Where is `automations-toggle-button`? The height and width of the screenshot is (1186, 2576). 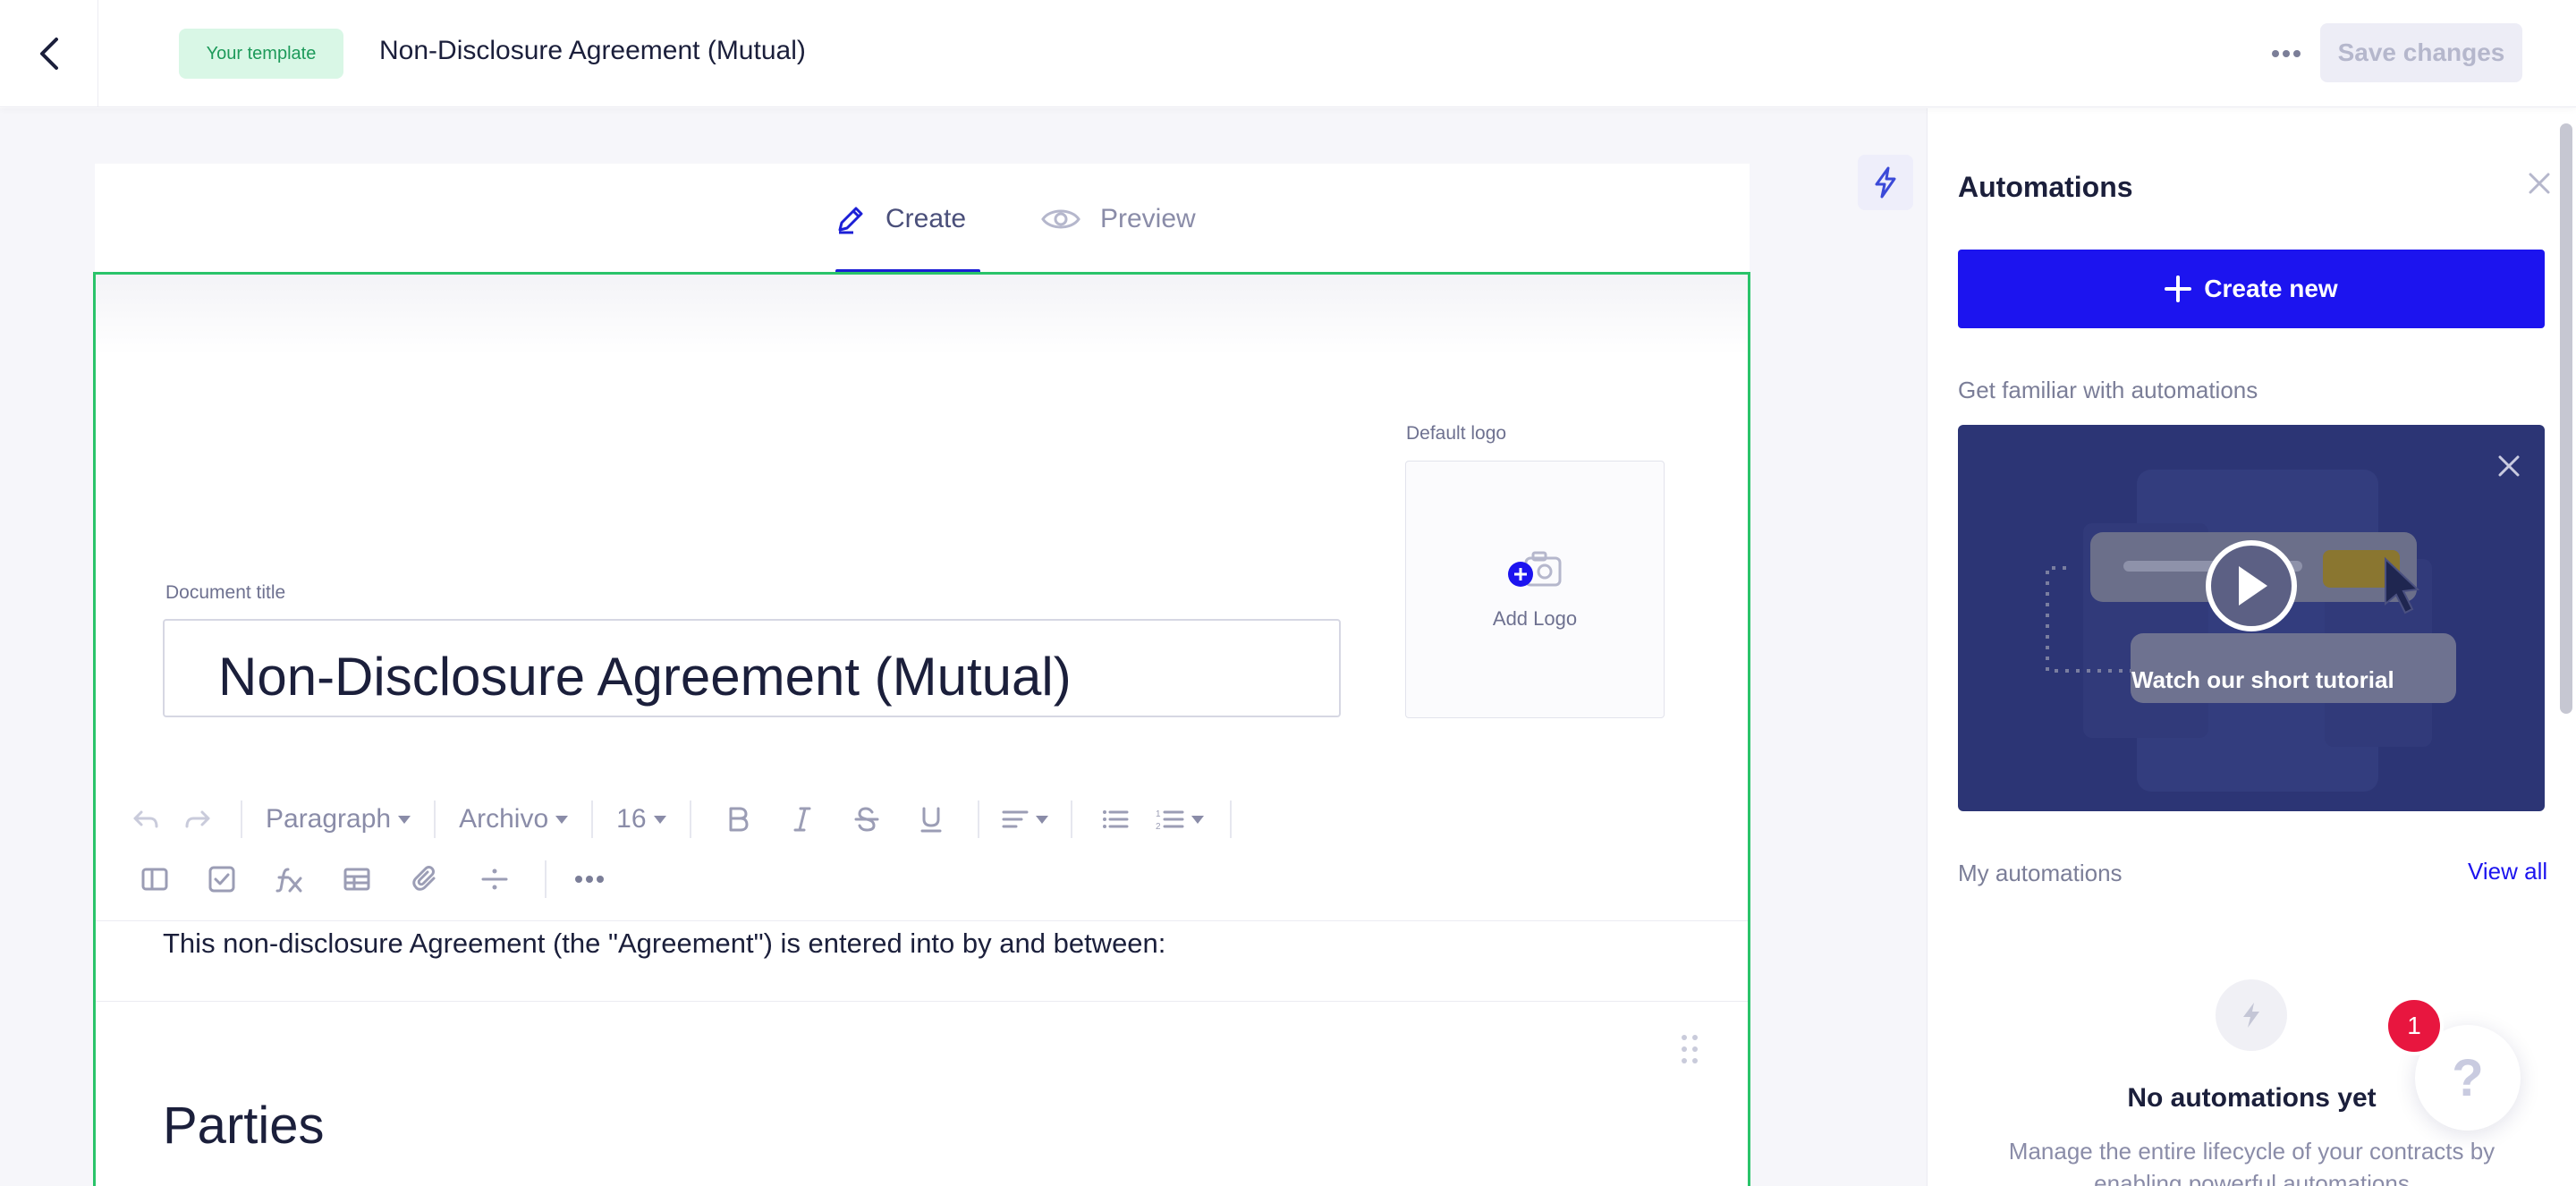 automations-toggle-button is located at coordinates (1885, 182).